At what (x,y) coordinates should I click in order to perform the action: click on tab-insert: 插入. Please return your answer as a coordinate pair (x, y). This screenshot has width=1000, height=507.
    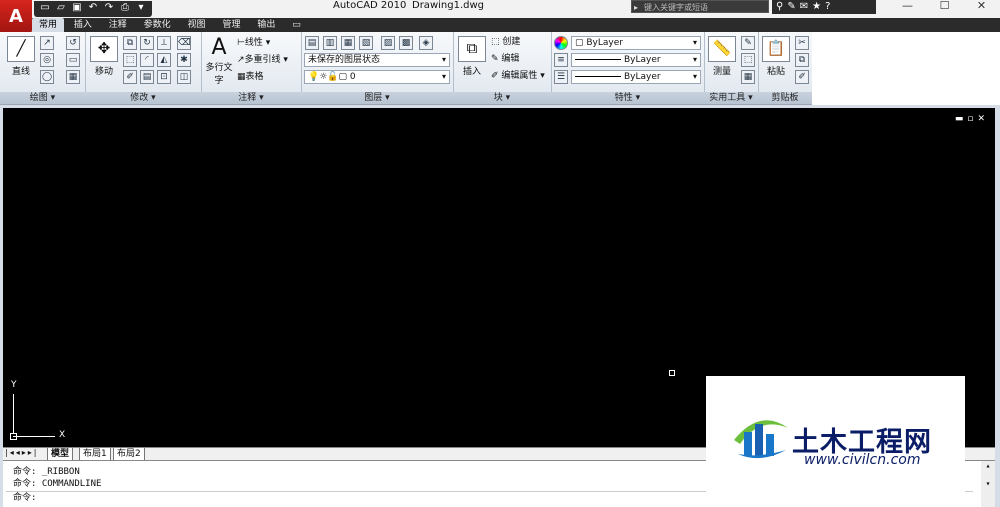
    Looking at the image, I should click on (83, 25).